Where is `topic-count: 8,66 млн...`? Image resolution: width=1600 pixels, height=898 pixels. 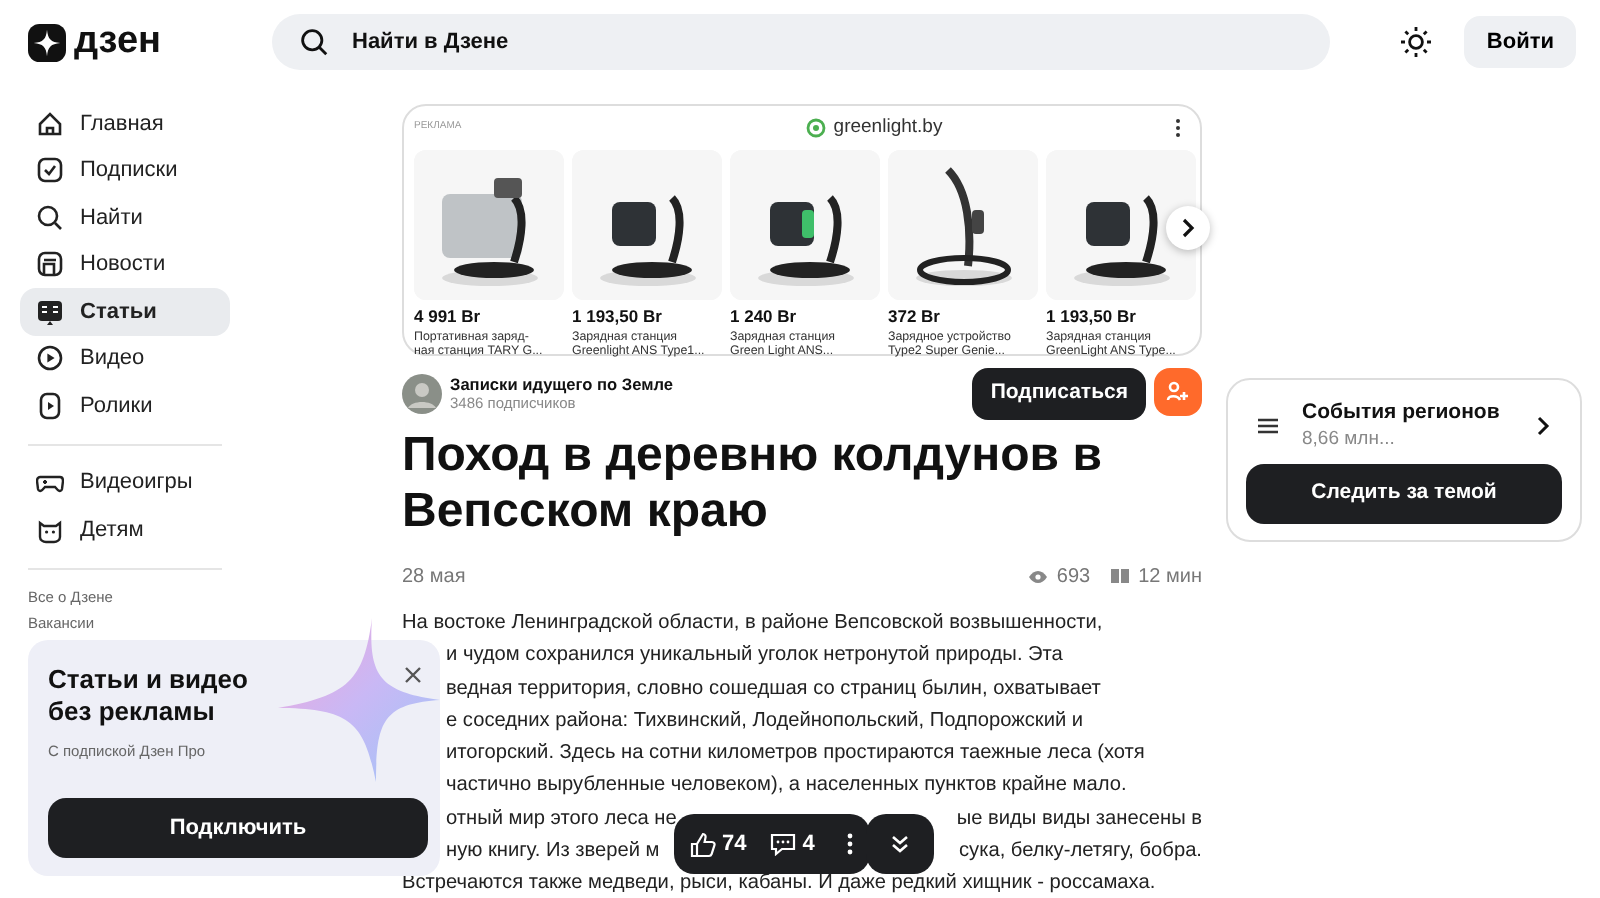
topic-count: 8,66 млн... is located at coordinates (1349, 439).